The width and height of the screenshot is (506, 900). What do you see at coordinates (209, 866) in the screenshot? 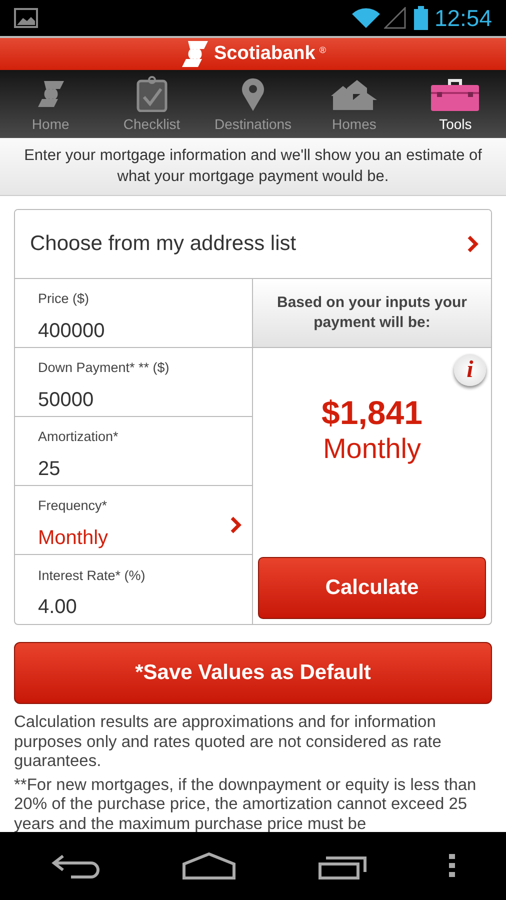
I see `home-icon` at bounding box center [209, 866].